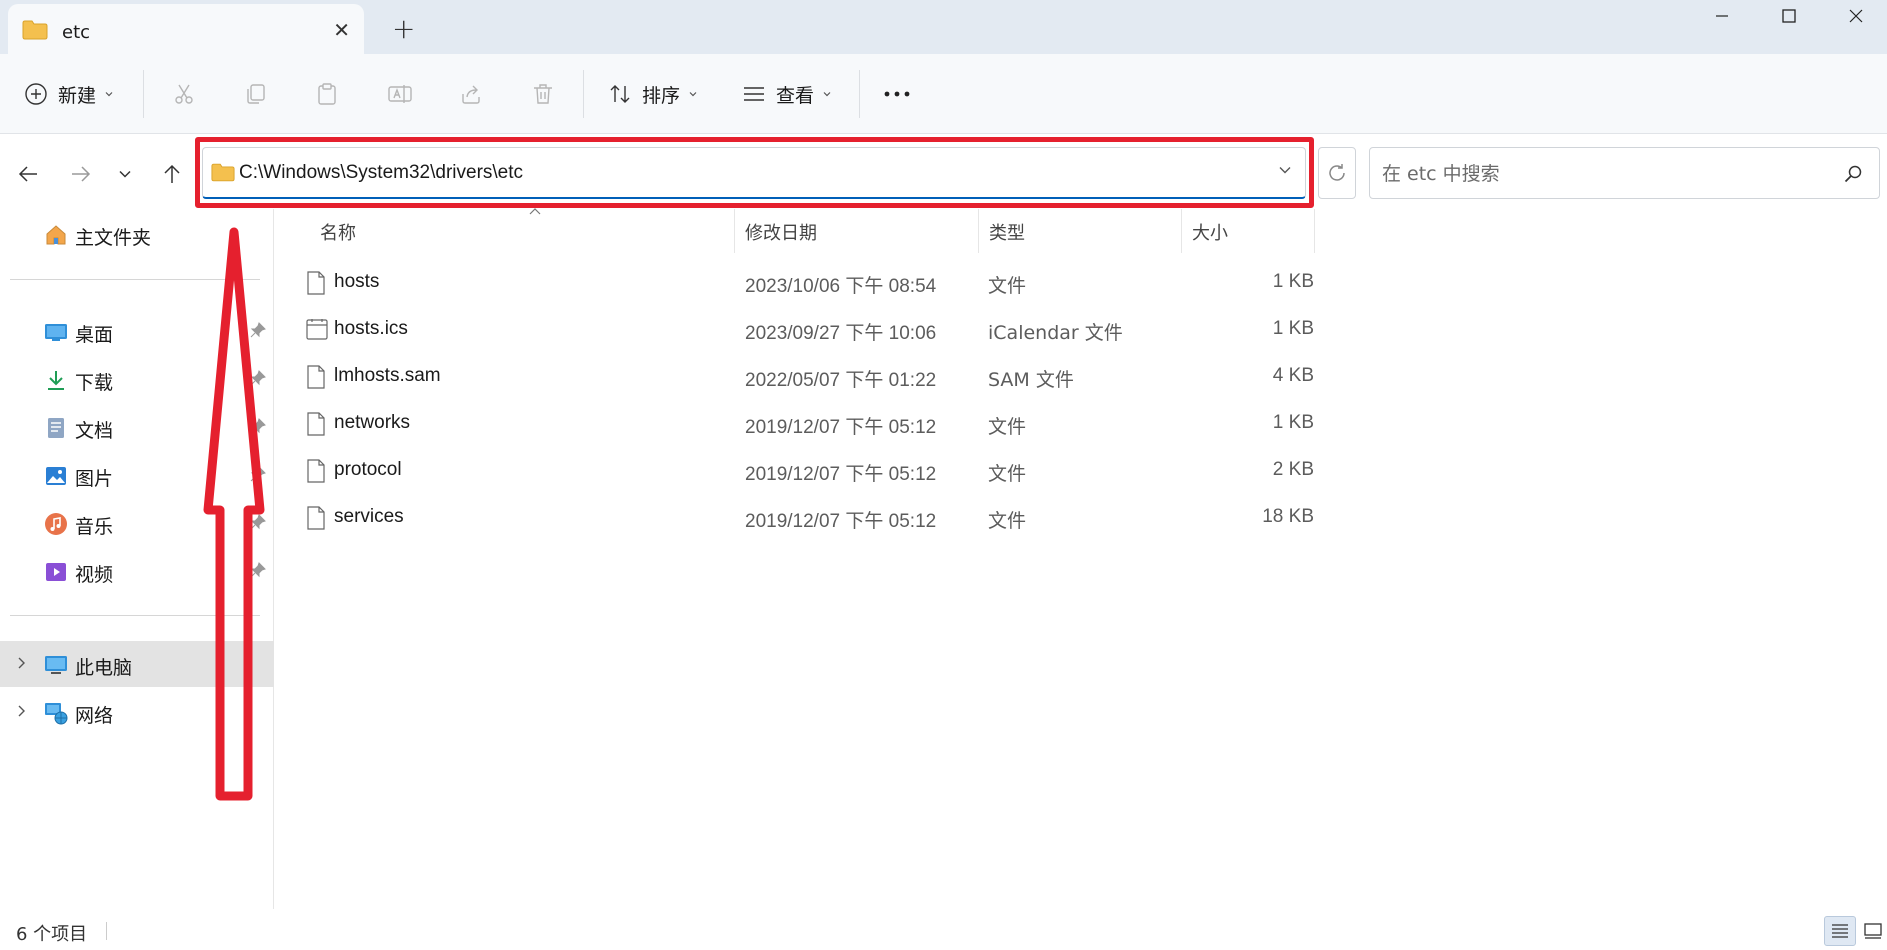  Describe the element at coordinates (1055, 333) in the screenshot. I see `file-type: iCalendar 文件` at that location.